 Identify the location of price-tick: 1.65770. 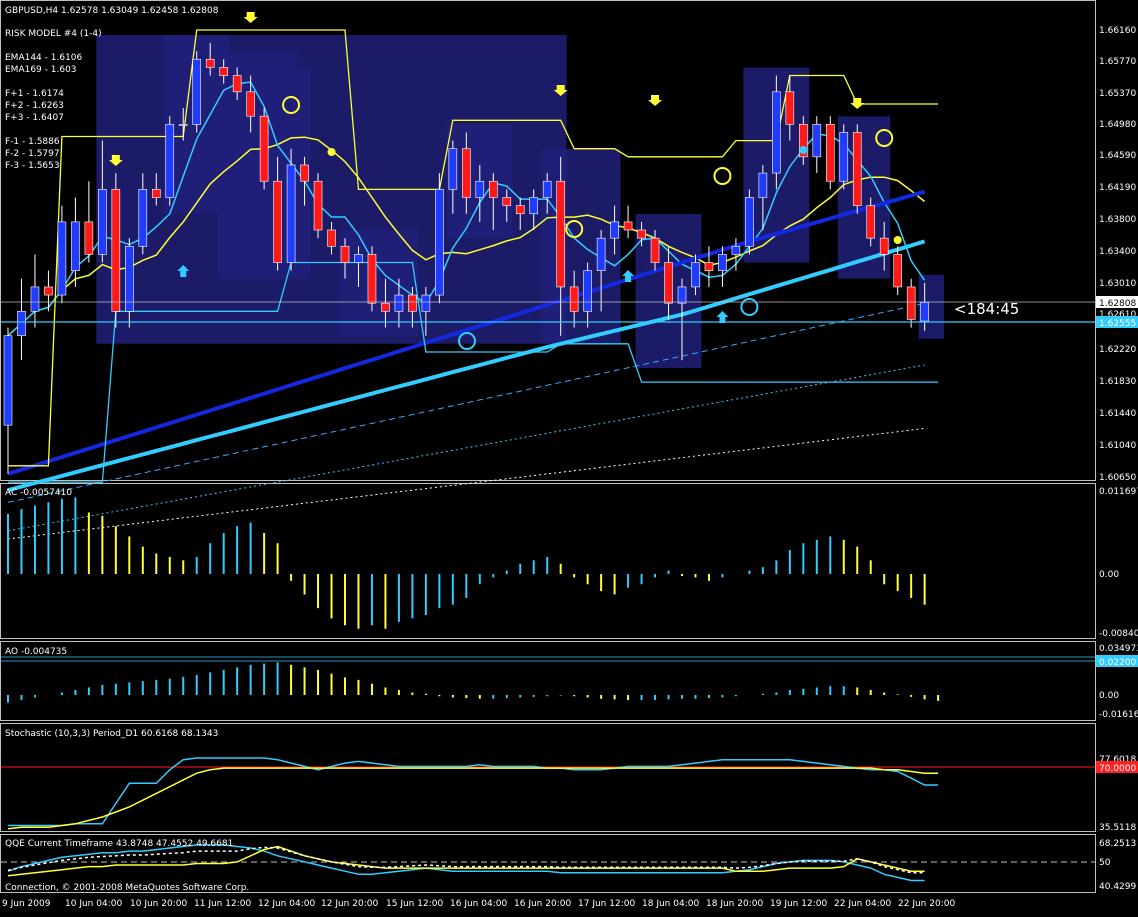
(1117, 62).